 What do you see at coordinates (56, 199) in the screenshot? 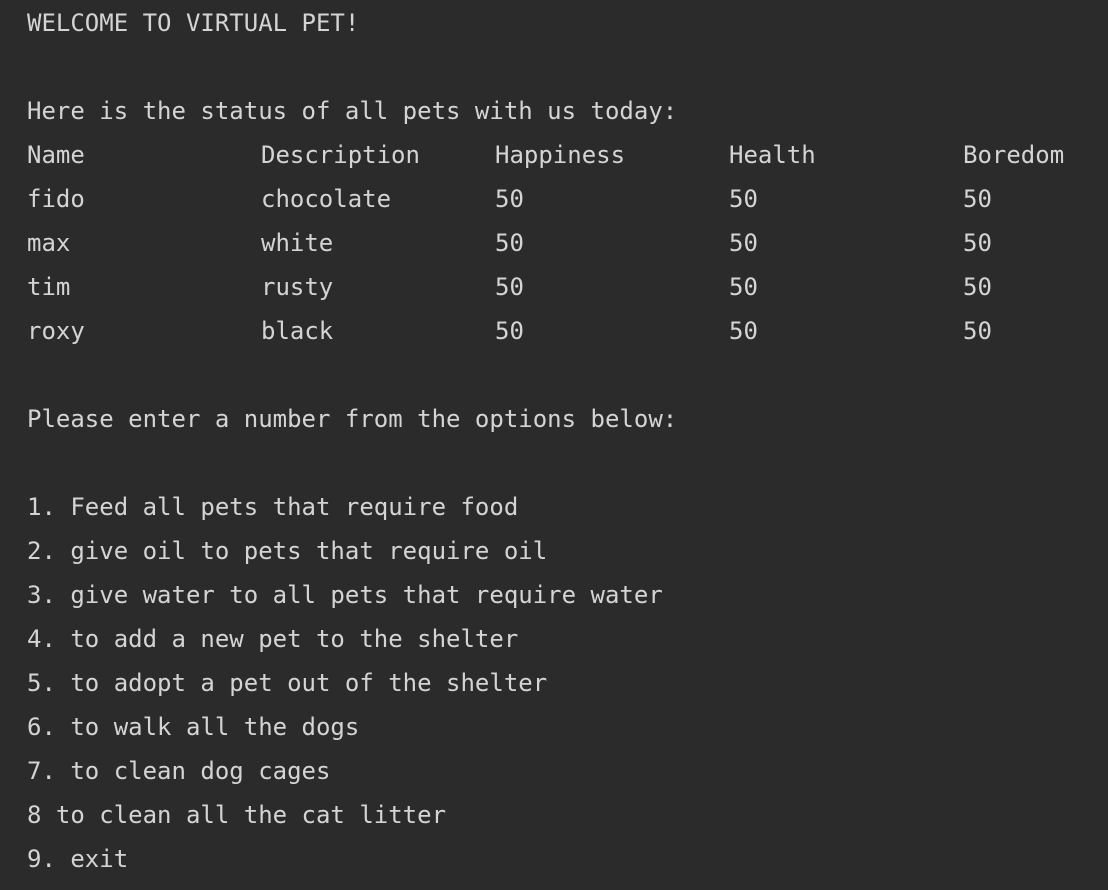
I see `pet-name: fido` at bounding box center [56, 199].